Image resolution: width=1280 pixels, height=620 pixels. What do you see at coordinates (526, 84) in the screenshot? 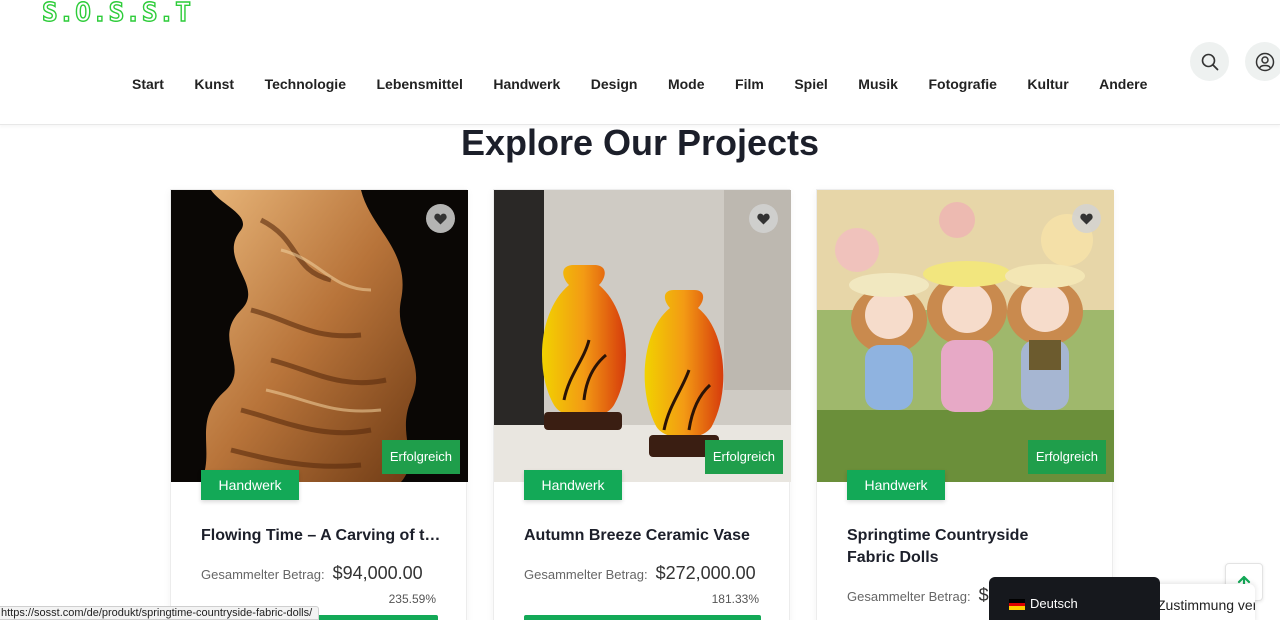
I see `nav-item-handwerk: Handwerk` at bounding box center [526, 84].